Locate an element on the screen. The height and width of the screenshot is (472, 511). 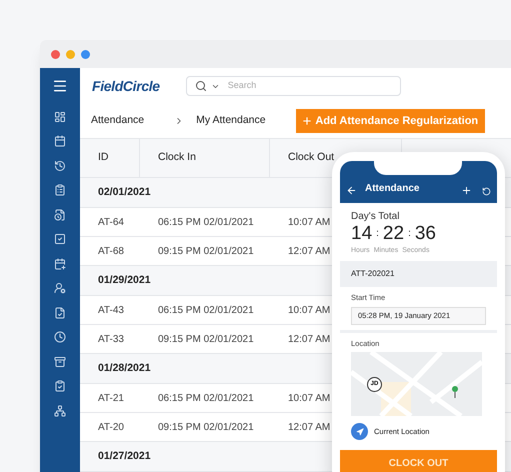
table-cell: AT-64 is located at coordinates (111, 222).